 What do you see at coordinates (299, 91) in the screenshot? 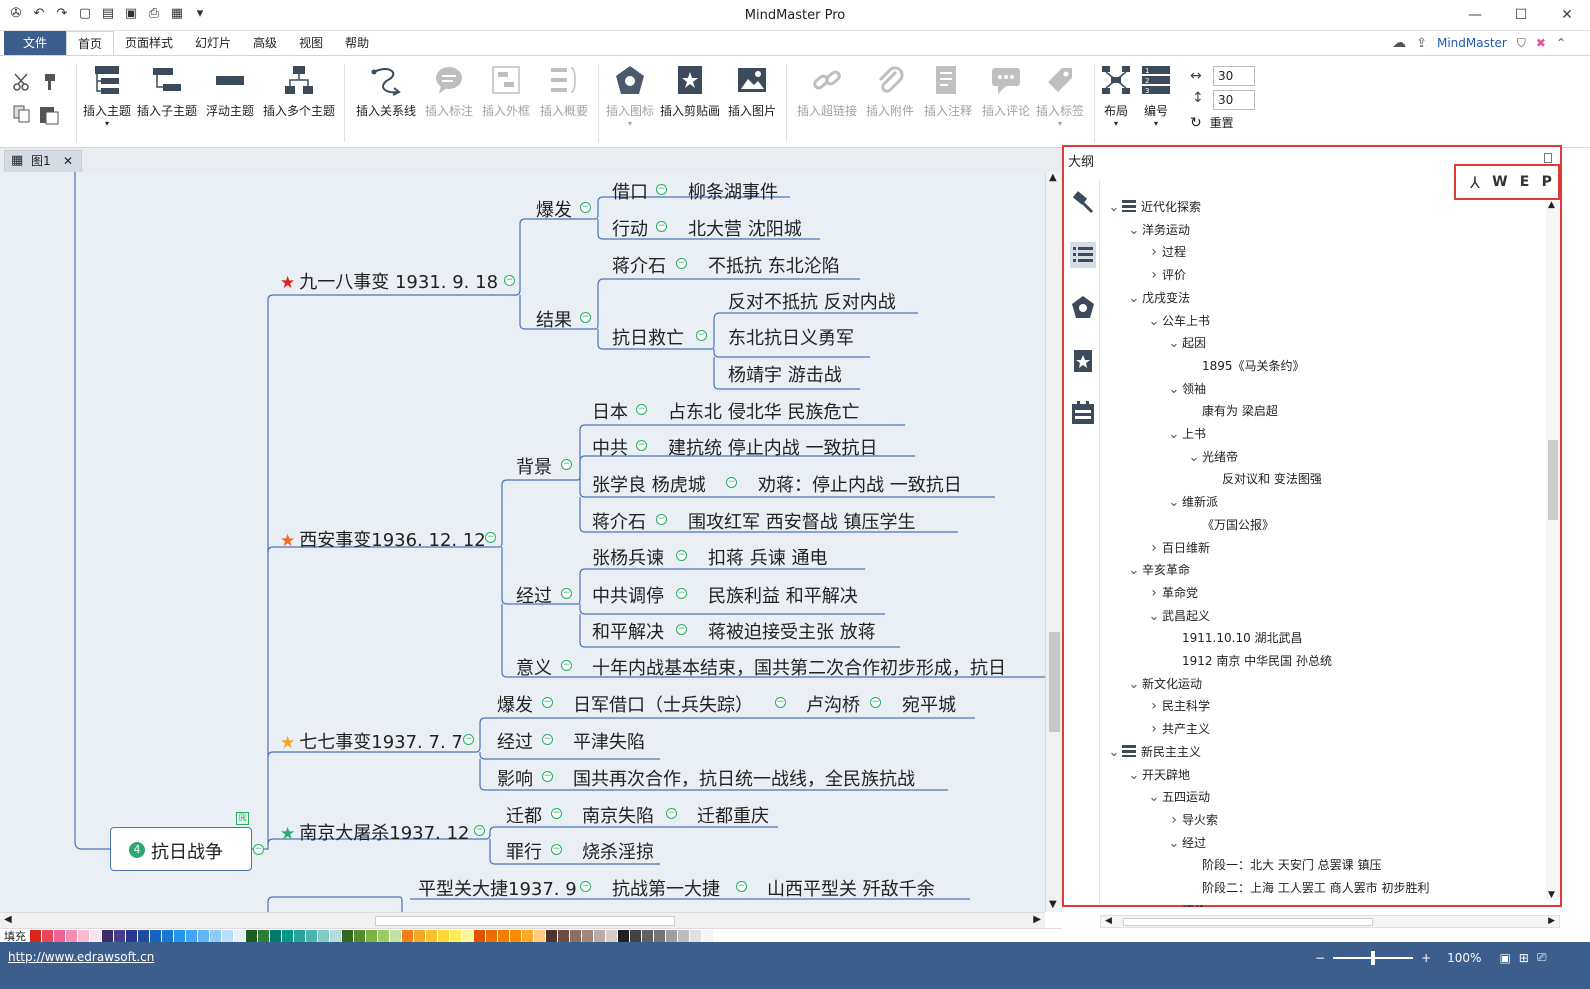
I see `insert-multiple-topics-button: 插入多个主题` at bounding box center [299, 91].